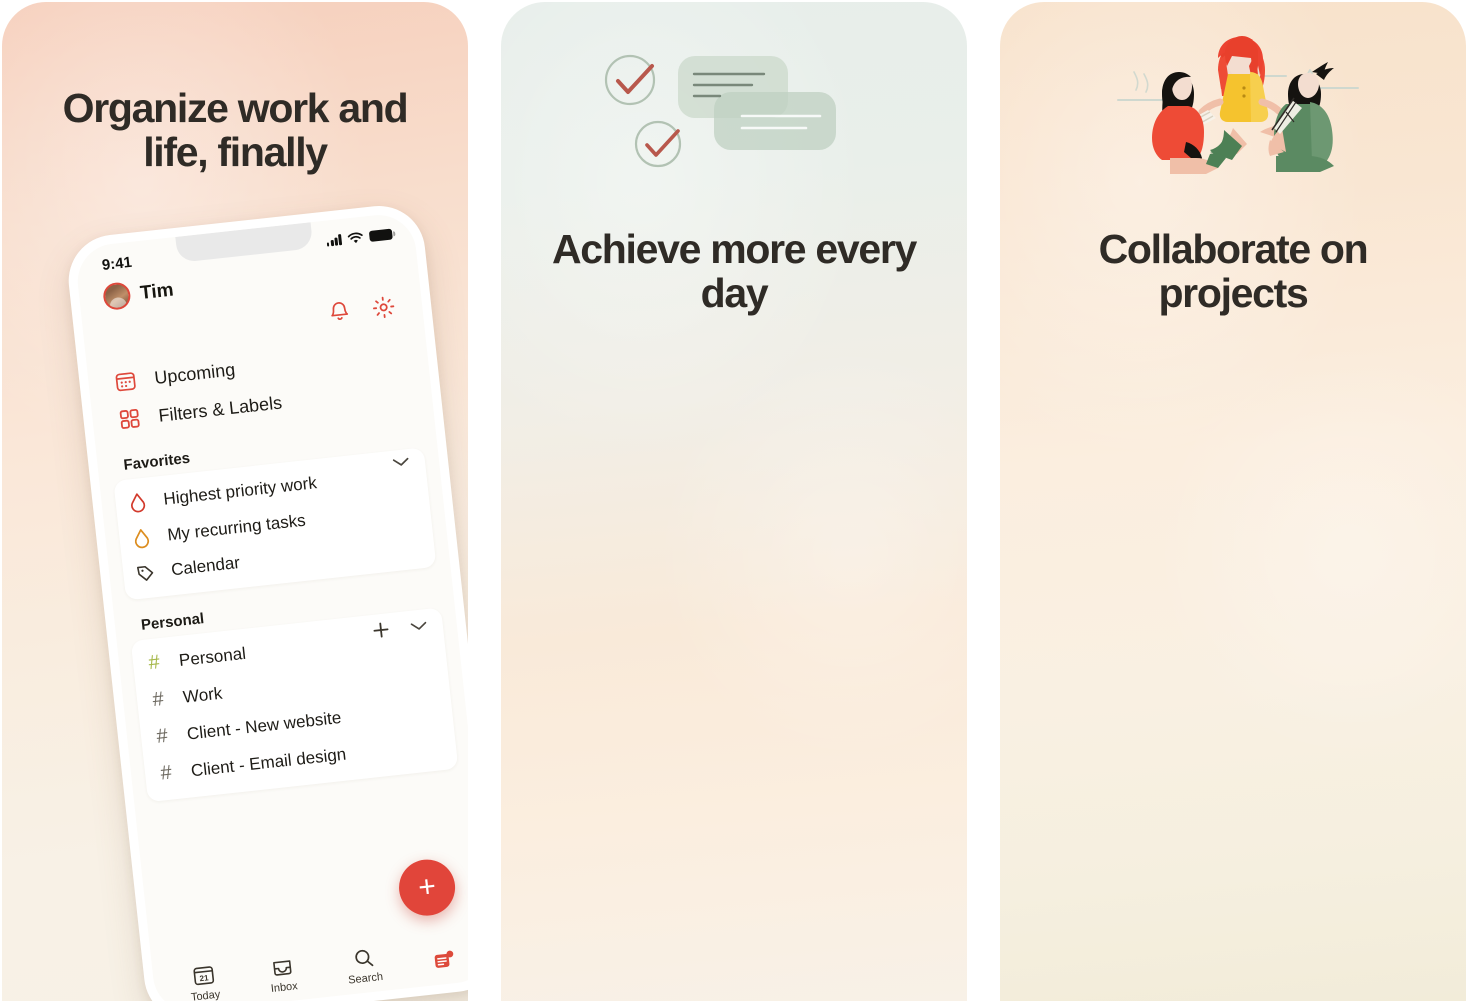  I want to click on sidebar-item-label: Work, so click(203, 695).